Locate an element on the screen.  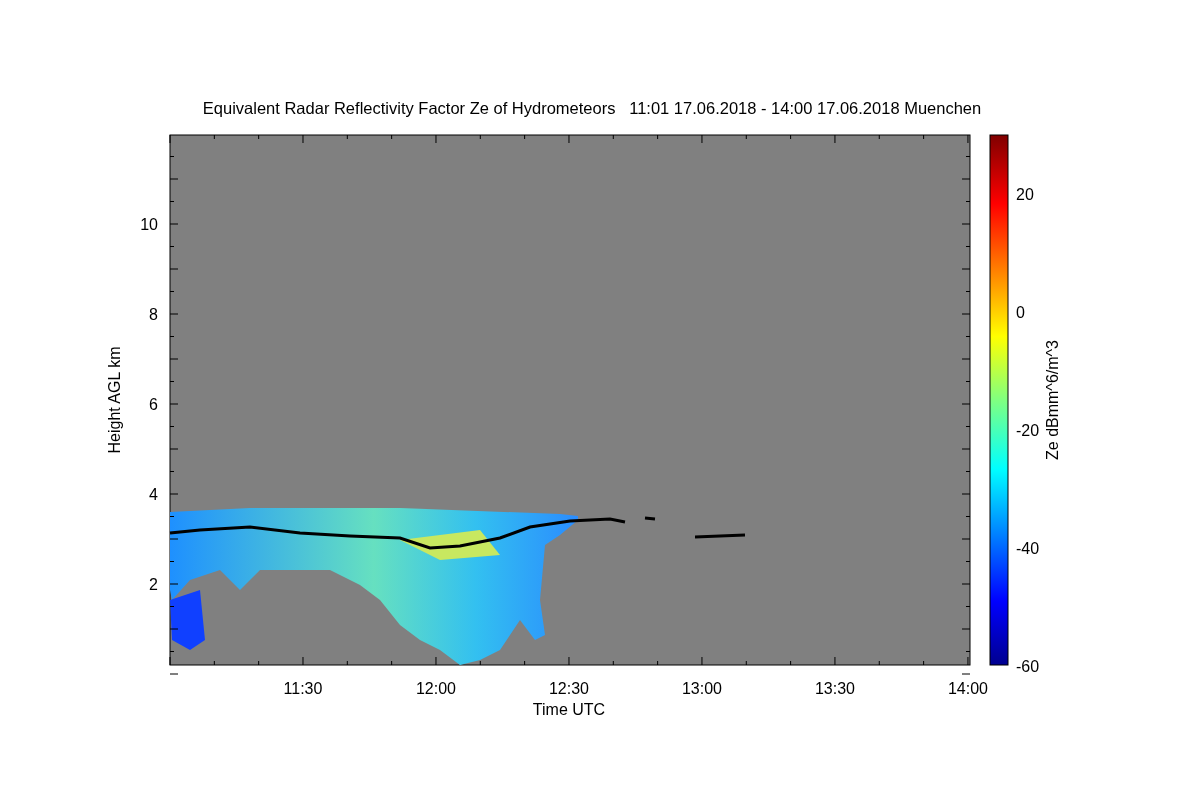
y-axis-label: Height AGL km is located at coordinates (114, 400).